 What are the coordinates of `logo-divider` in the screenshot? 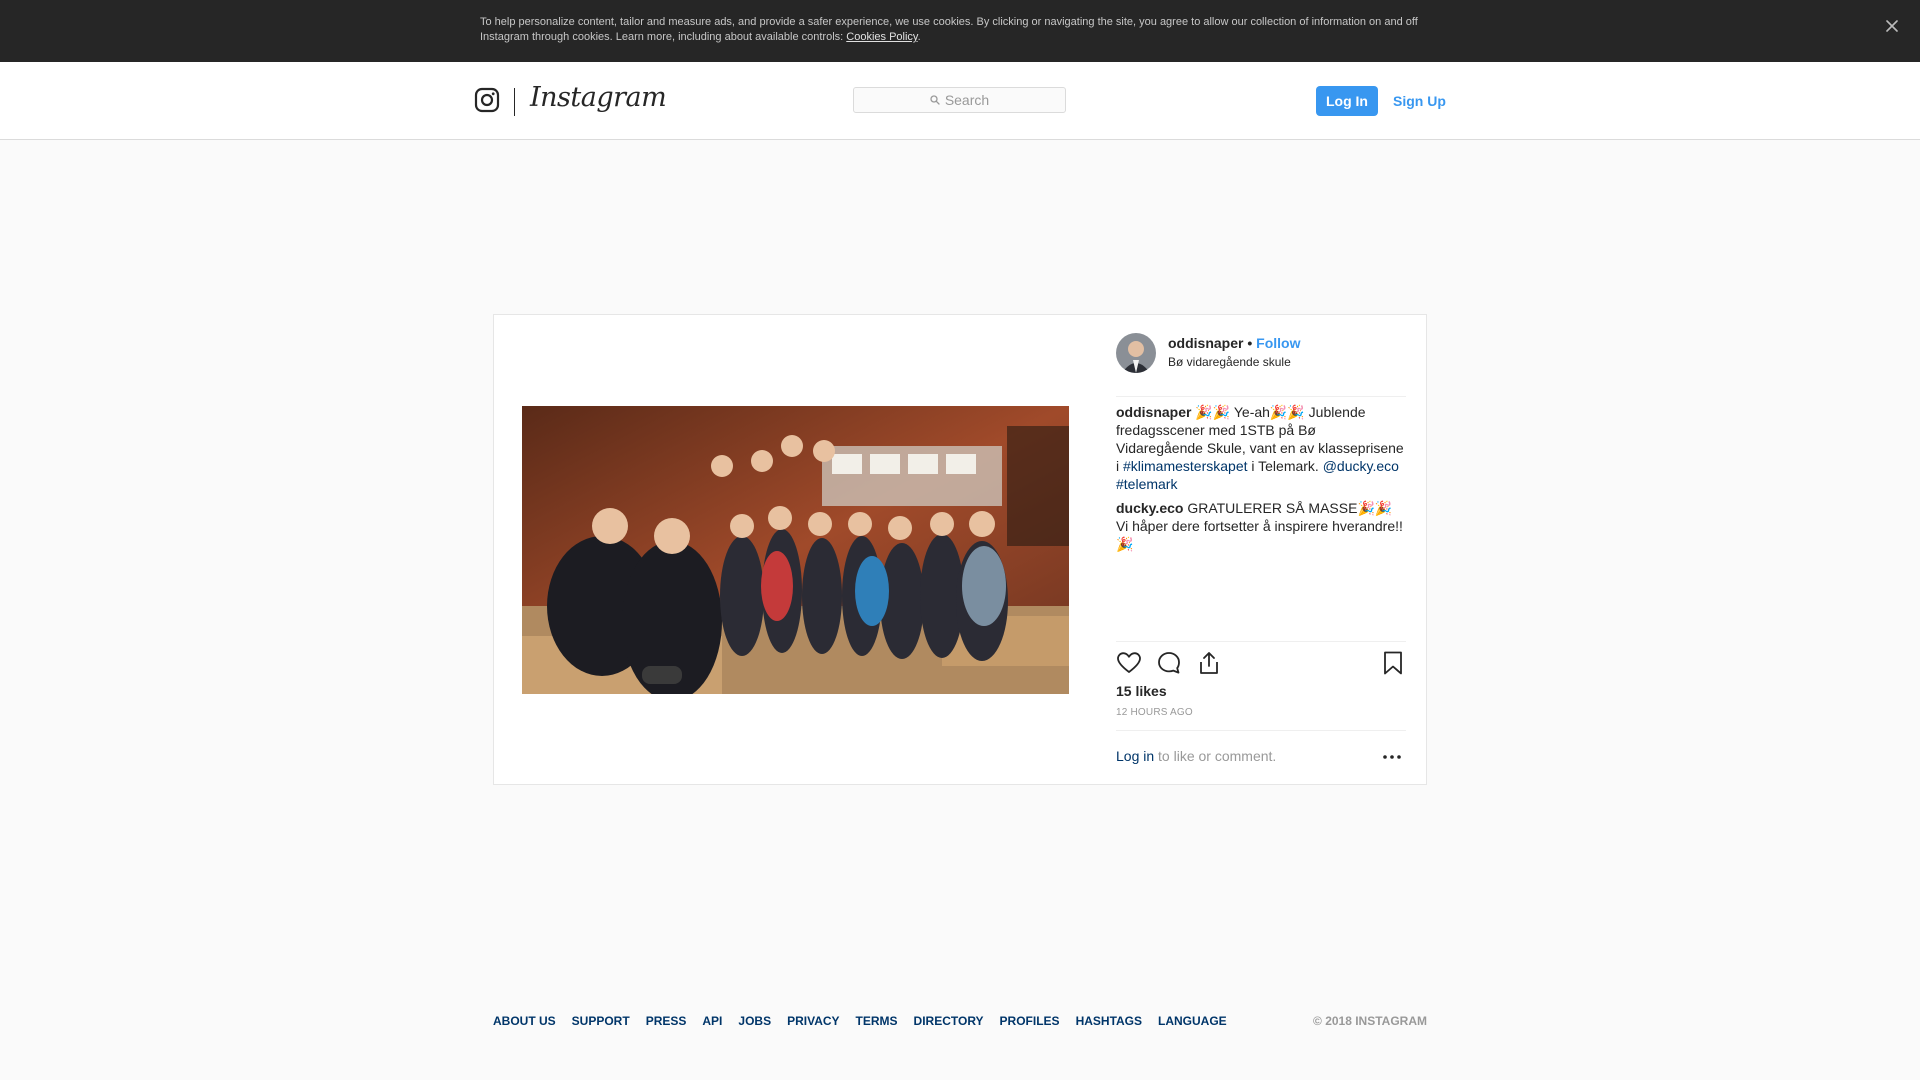 It's located at (514, 102).